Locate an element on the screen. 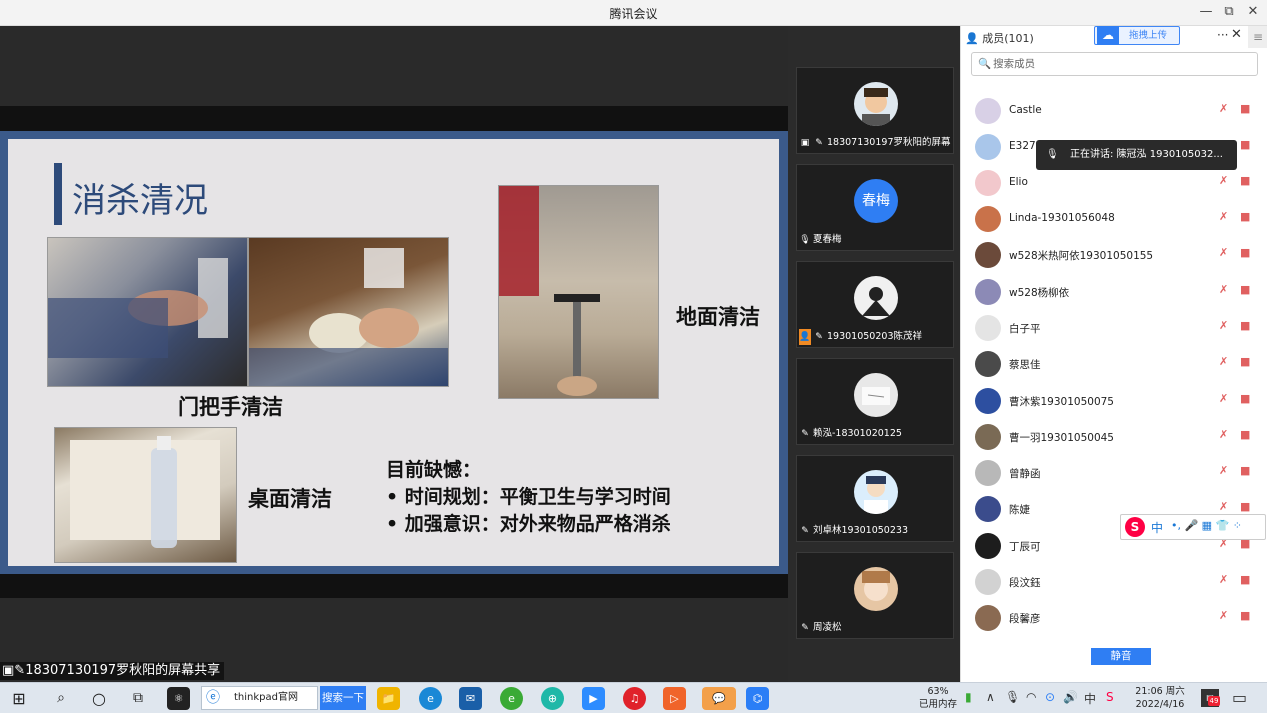  member-row: w528杨柳依 ✗ ■ is located at coordinates (1120, 292).